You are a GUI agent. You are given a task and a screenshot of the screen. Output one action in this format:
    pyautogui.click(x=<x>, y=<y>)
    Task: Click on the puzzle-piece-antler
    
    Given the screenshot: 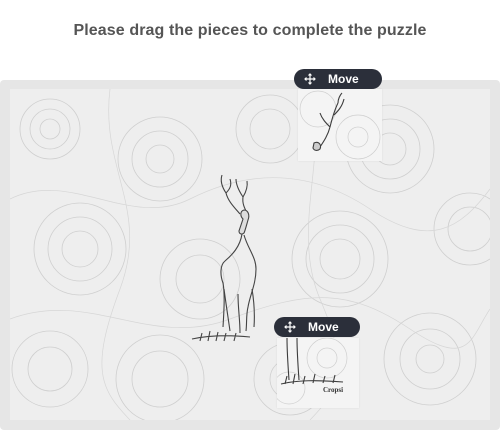 What is the action you would take?
    pyautogui.click(x=340, y=125)
    